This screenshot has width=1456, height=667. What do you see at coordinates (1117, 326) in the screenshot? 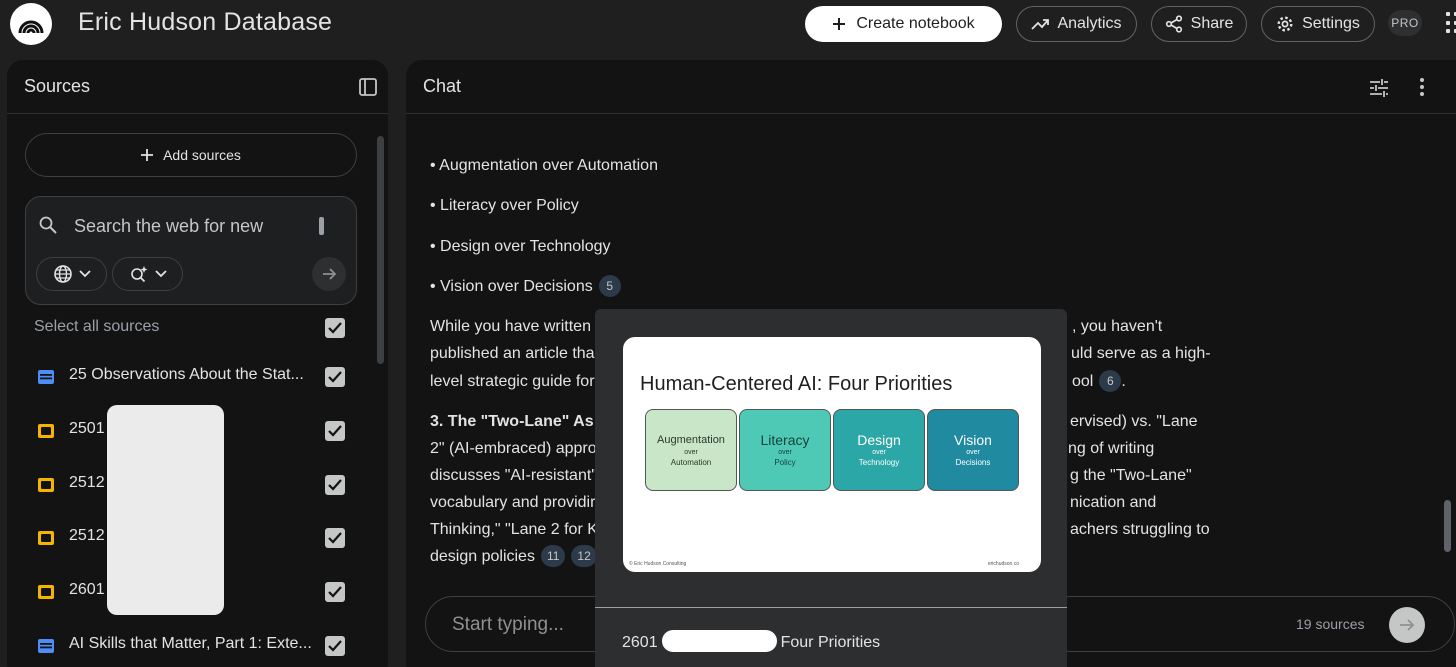
I see `response-paragraph-line: , you haven't` at bounding box center [1117, 326].